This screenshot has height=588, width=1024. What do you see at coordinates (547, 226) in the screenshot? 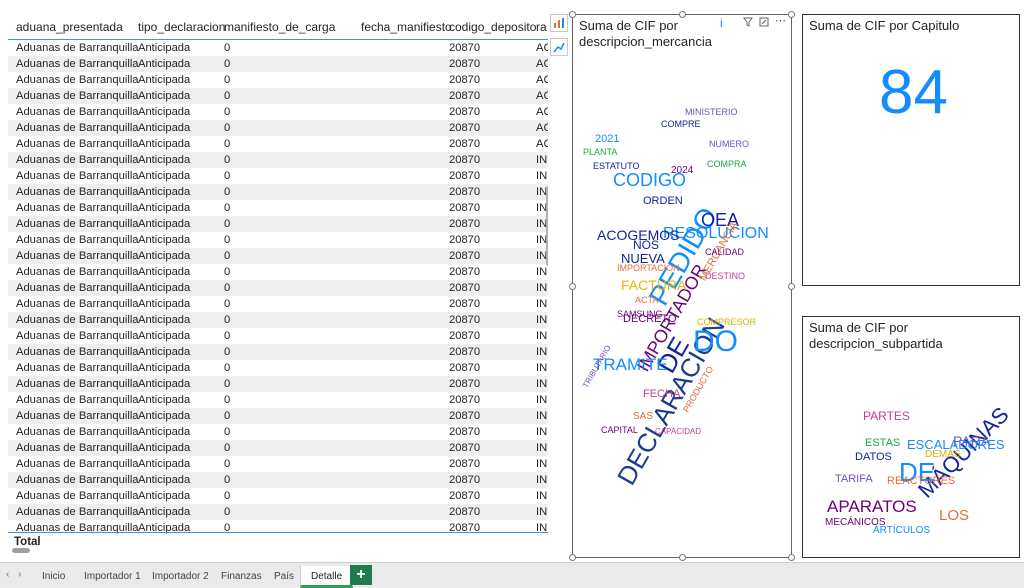
I see `vertical-scrollbar` at bounding box center [547, 226].